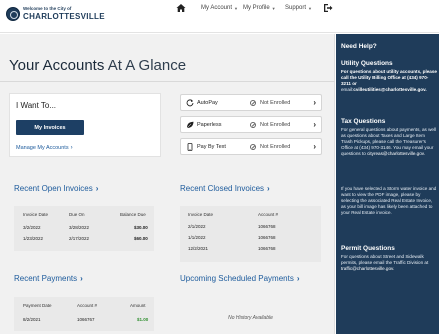 The image size is (439, 334). Describe the element at coordinates (367, 268) in the screenshot. I see `permit-email-link: traffic@charlottesville.gov.` at that location.